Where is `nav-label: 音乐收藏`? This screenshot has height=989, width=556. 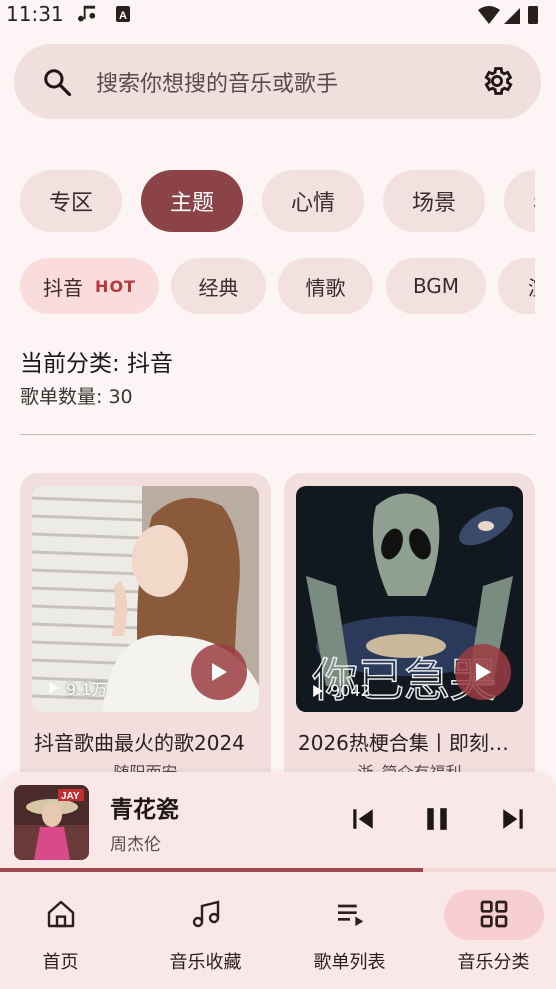 nav-label: 音乐收藏 is located at coordinates (205, 962).